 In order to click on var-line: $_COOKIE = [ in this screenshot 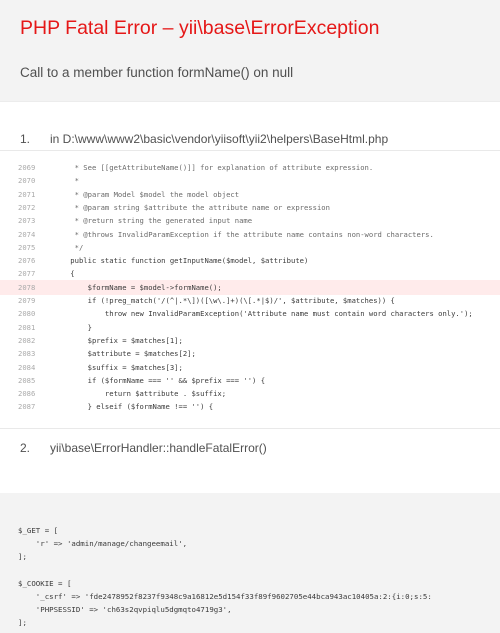, I will do `click(45, 583)`.